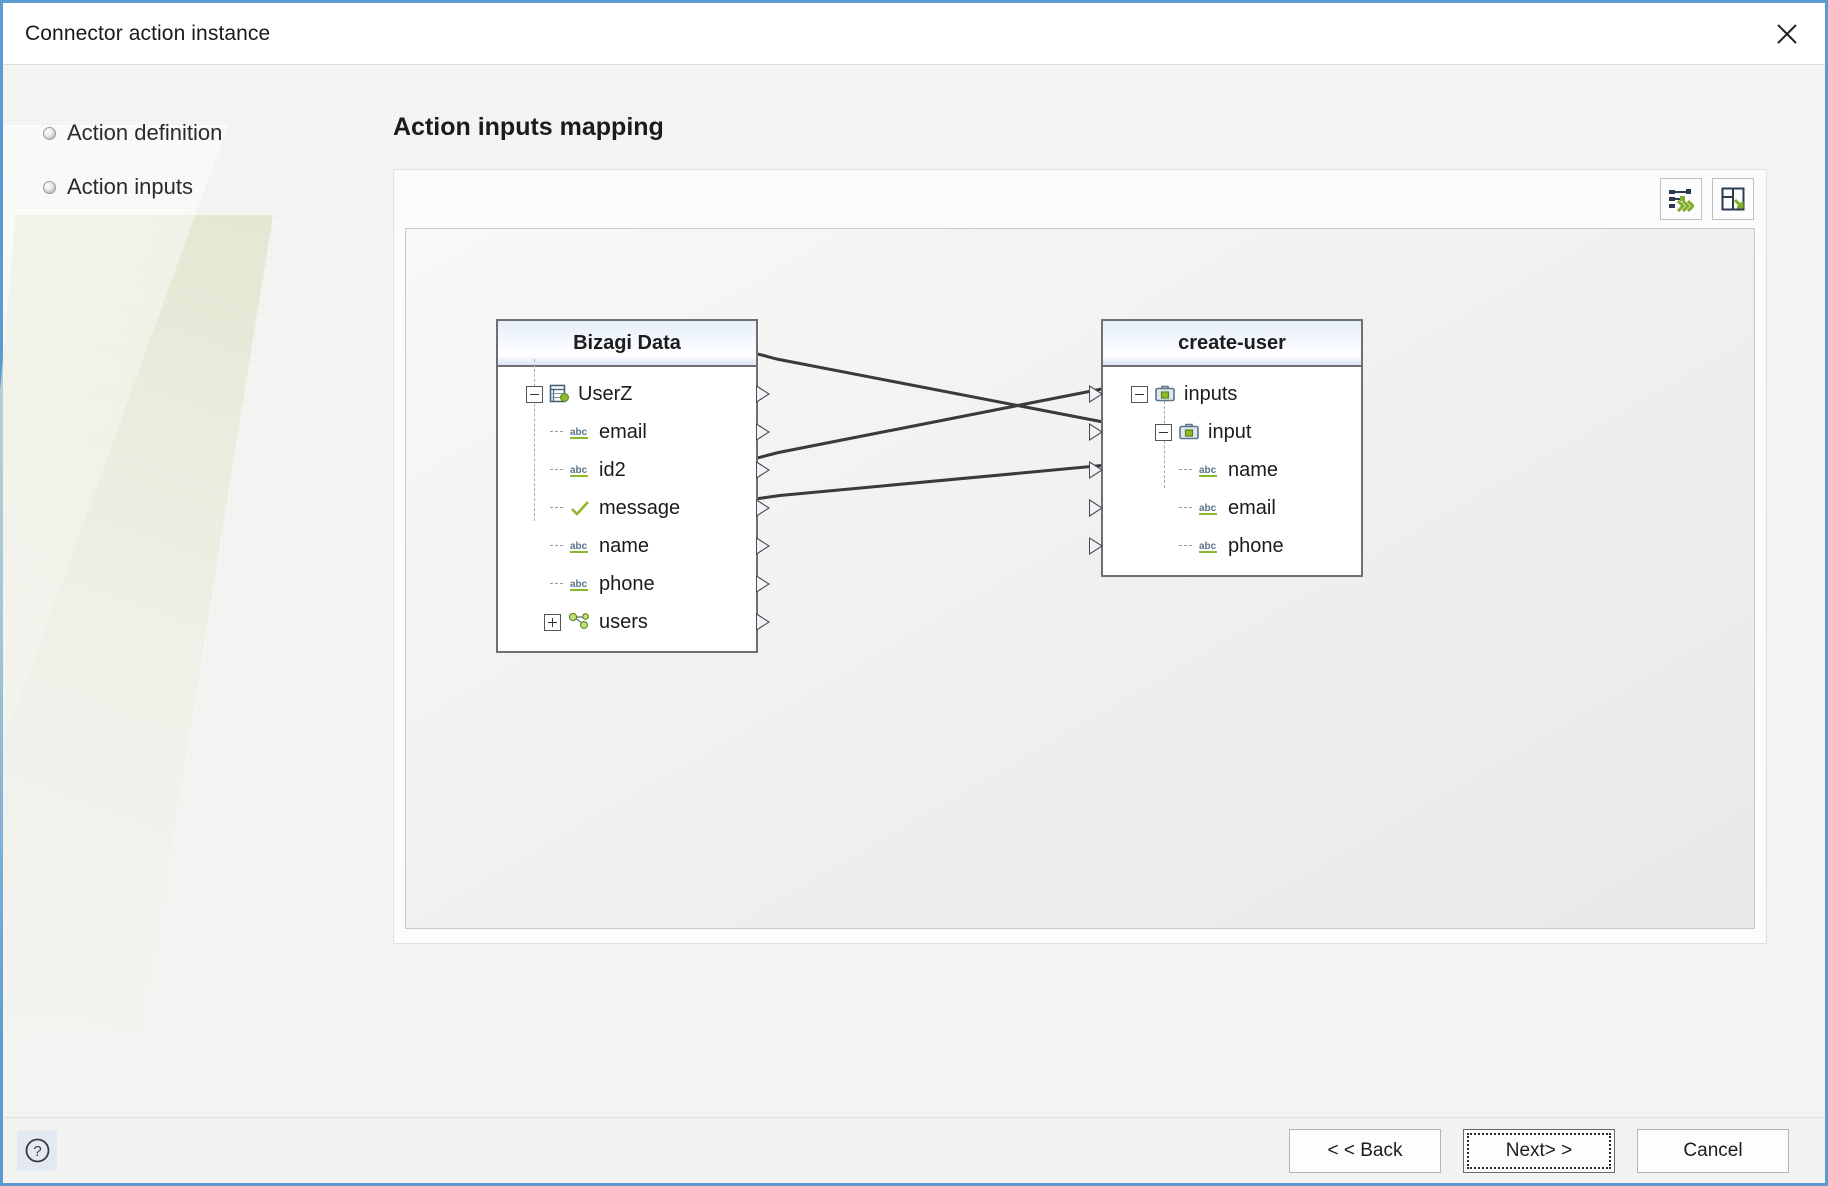  Describe the element at coordinates (623, 432) in the screenshot. I see `tree-node-label: email` at that location.